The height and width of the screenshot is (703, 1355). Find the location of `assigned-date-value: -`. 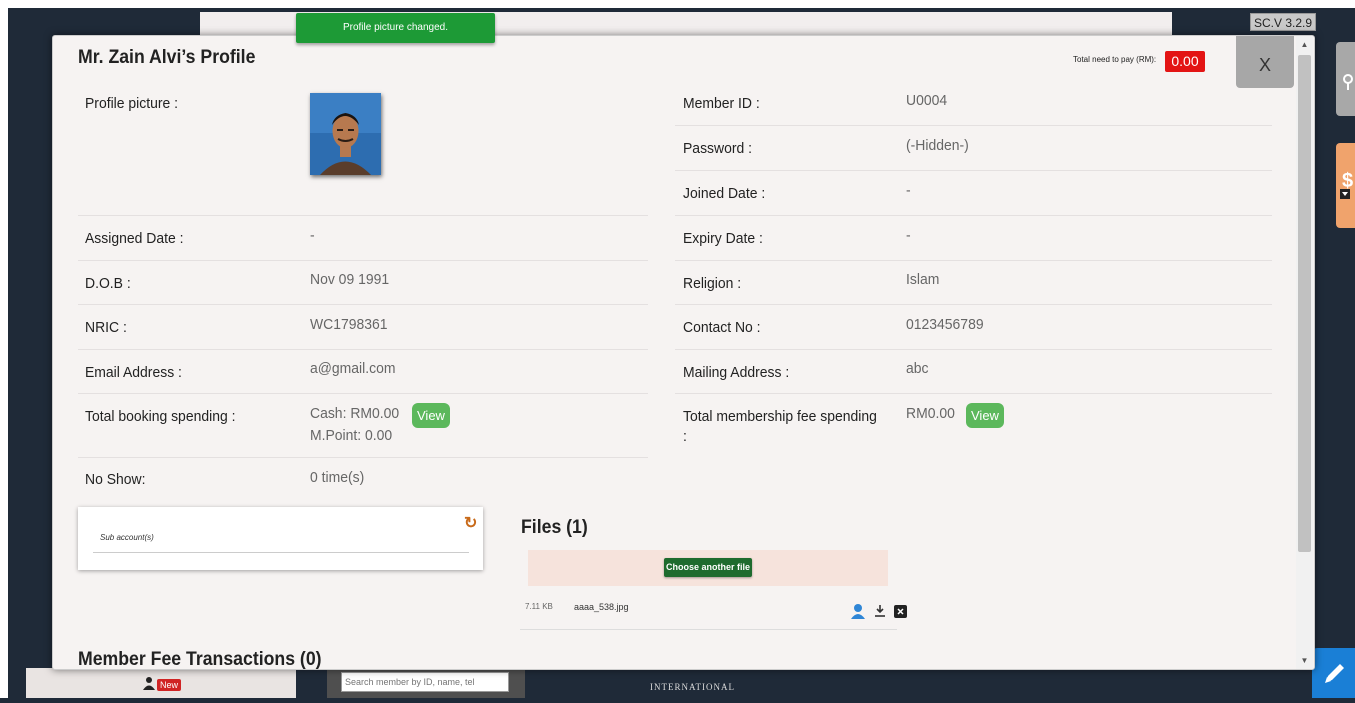

assigned-date-value: - is located at coordinates (312, 235).